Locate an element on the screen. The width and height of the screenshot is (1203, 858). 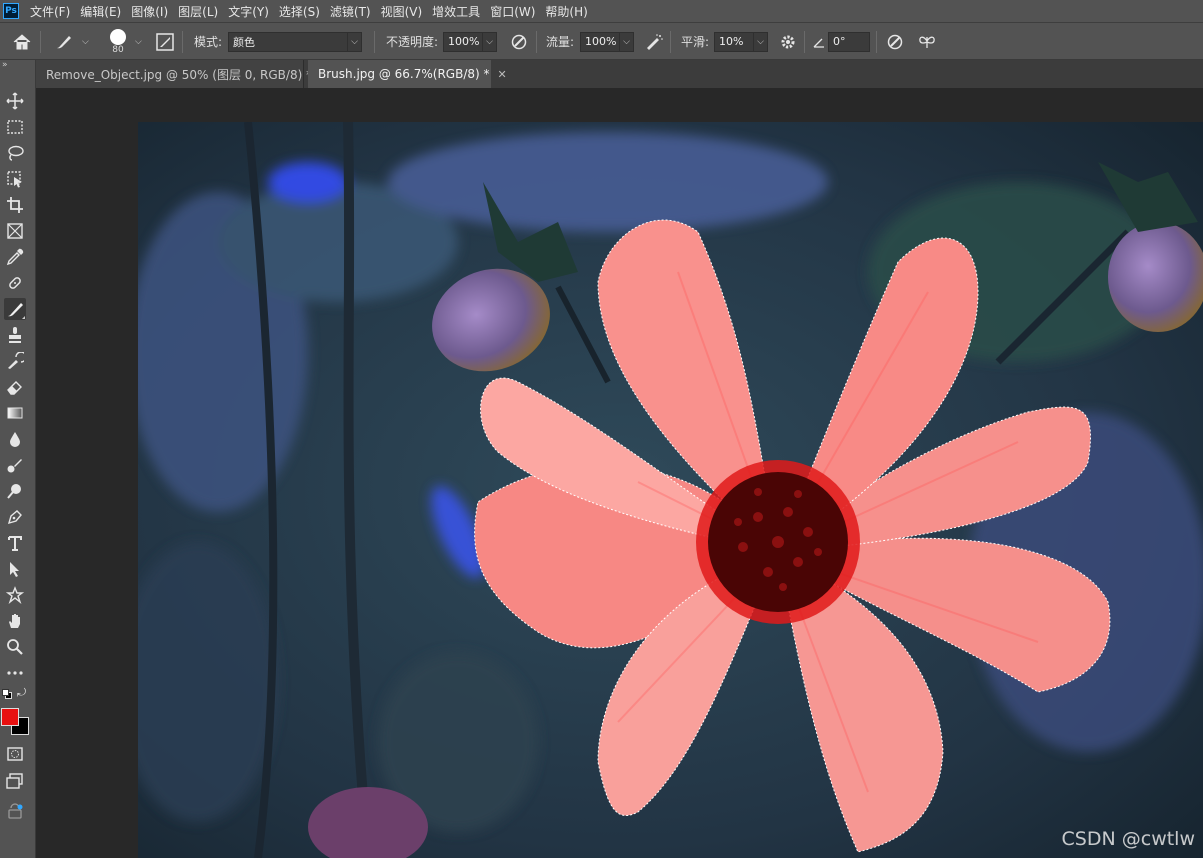
tab-title: Brush.jpg @ 66.7%(RGB/8) * is located at coordinates (404, 74).